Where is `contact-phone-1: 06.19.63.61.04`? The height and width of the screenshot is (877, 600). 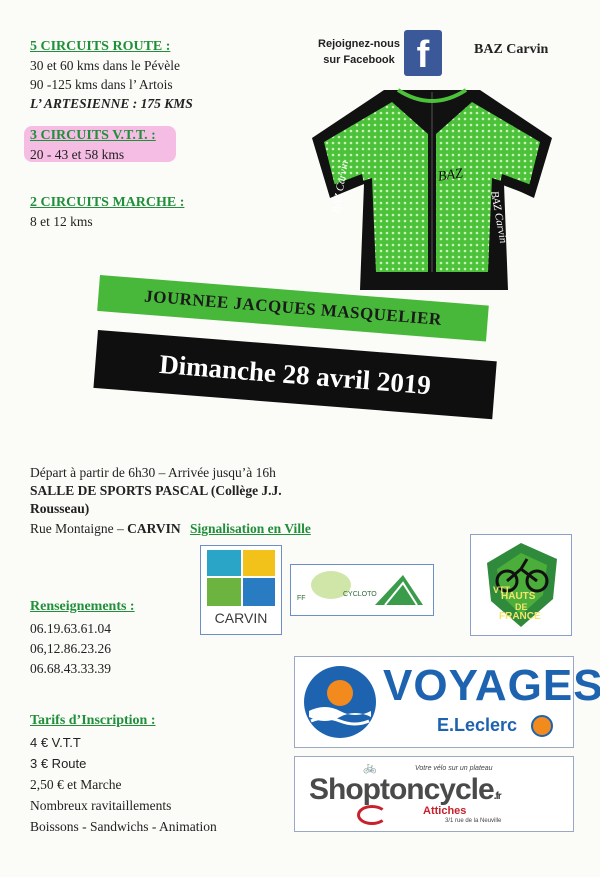 contact-phone-1: 06.19.63.61.04 is located at coordinates (70, 628).